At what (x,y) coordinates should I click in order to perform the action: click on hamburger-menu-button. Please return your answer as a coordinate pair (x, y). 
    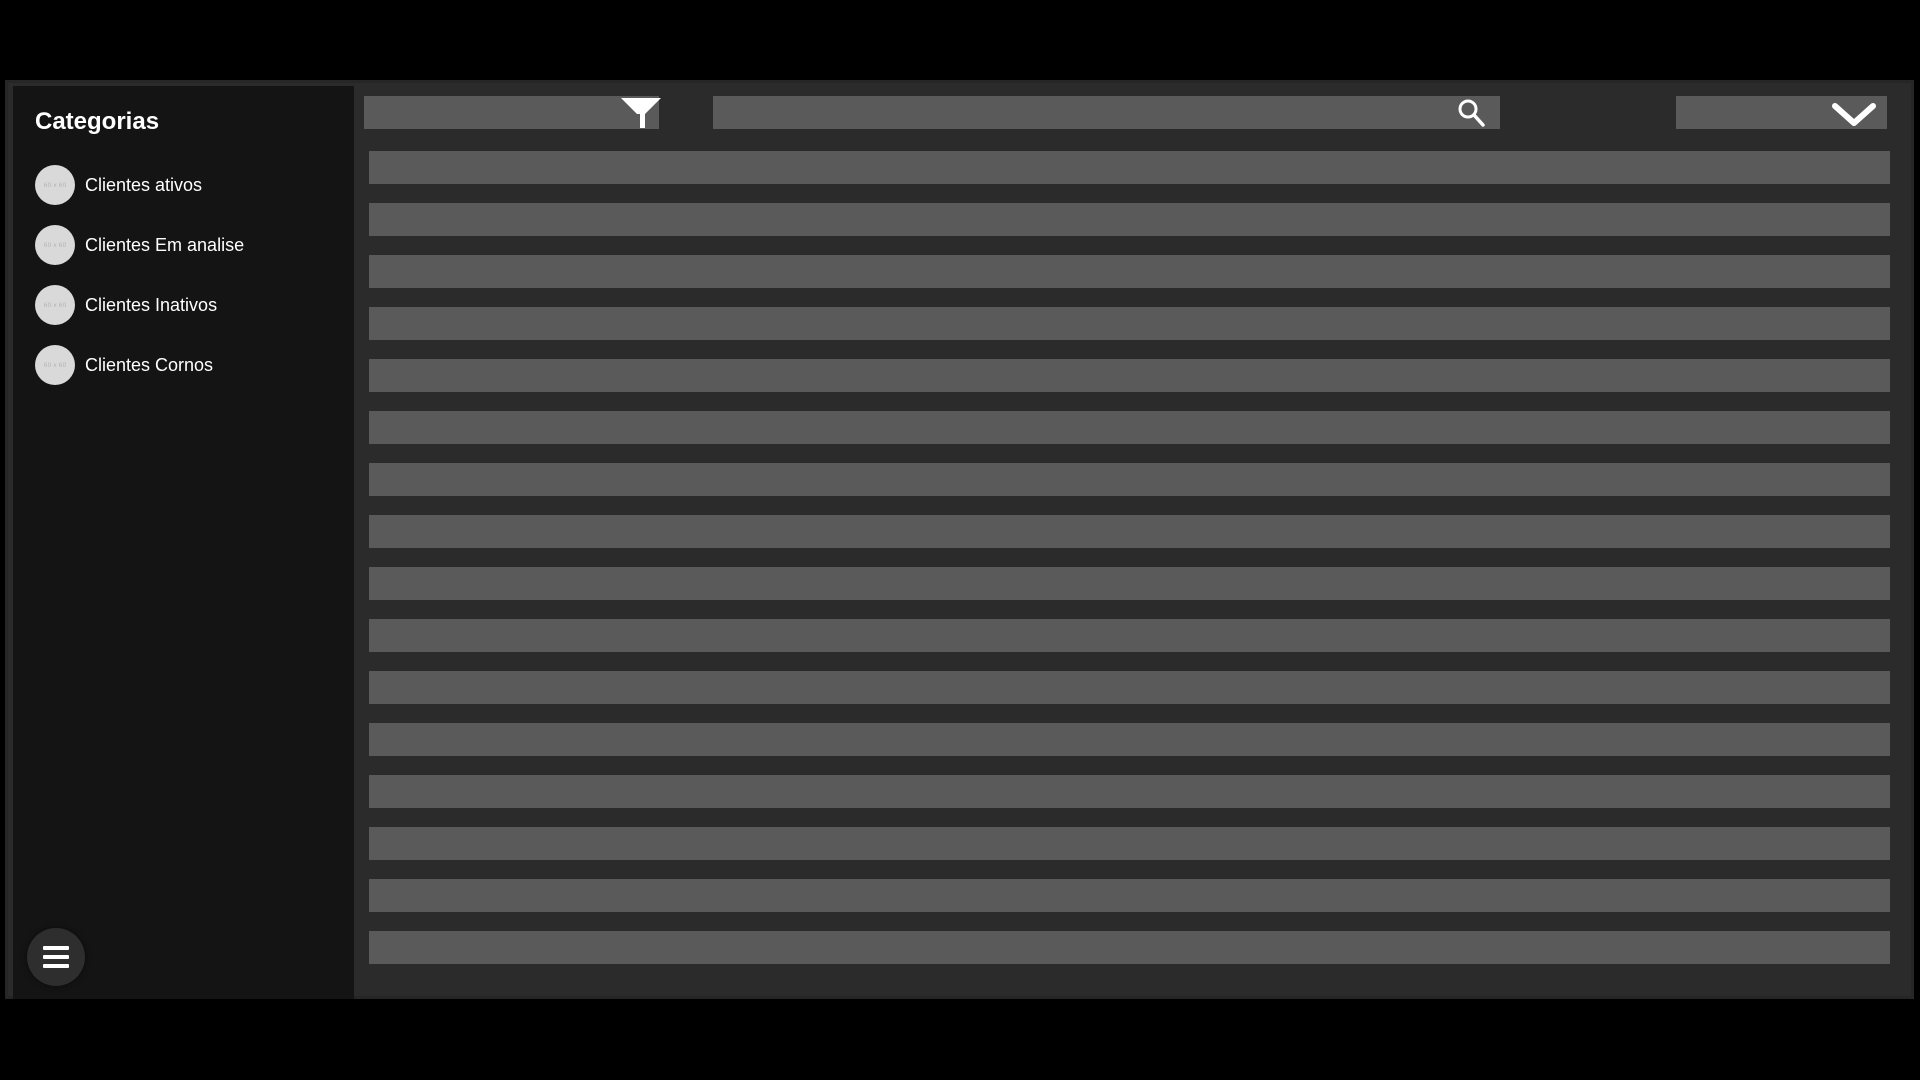
    Looking at the image, I should click on (56, 957).